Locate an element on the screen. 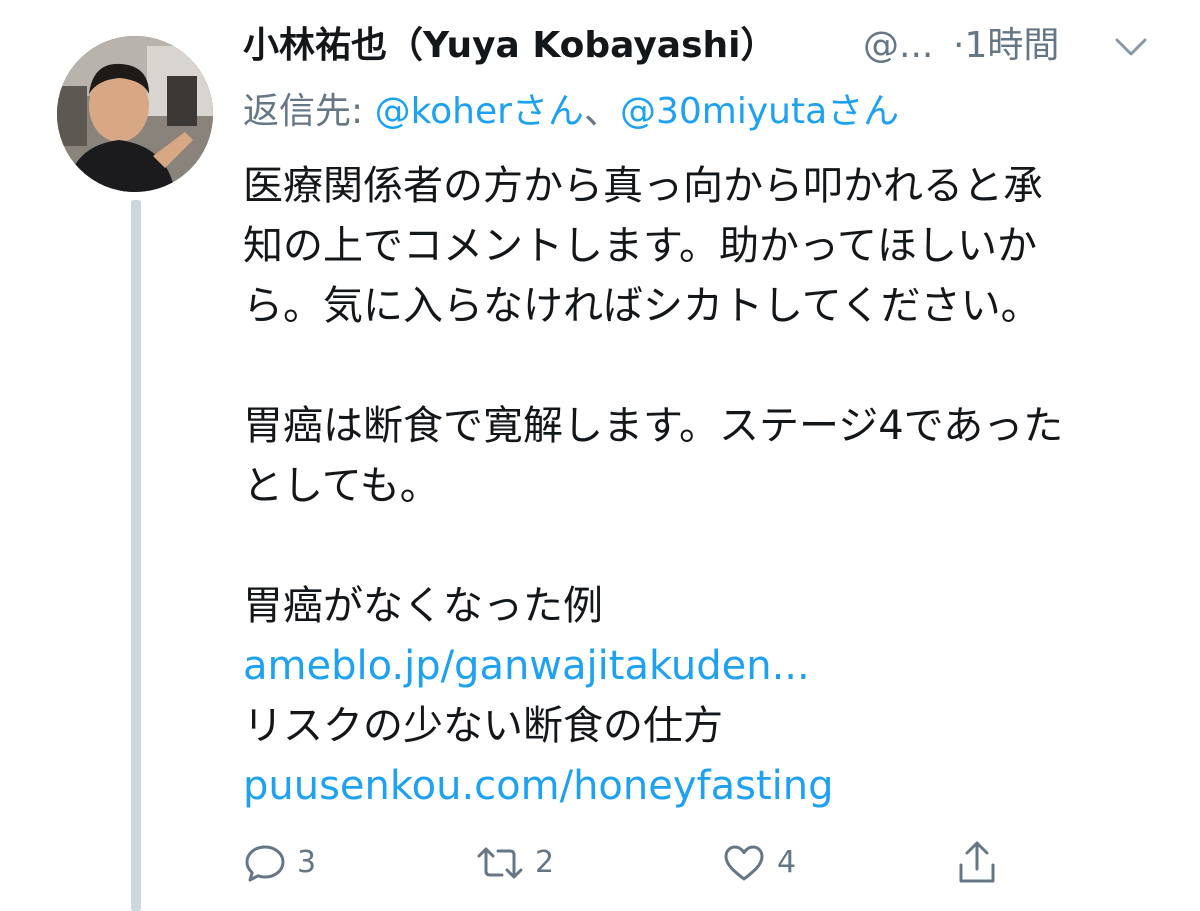 This screenshot has height=911, width=1200. tweet-header: 小林祐也（Yuya Kobayashi） @... ·1時間 is located at coordinates (703, 46).